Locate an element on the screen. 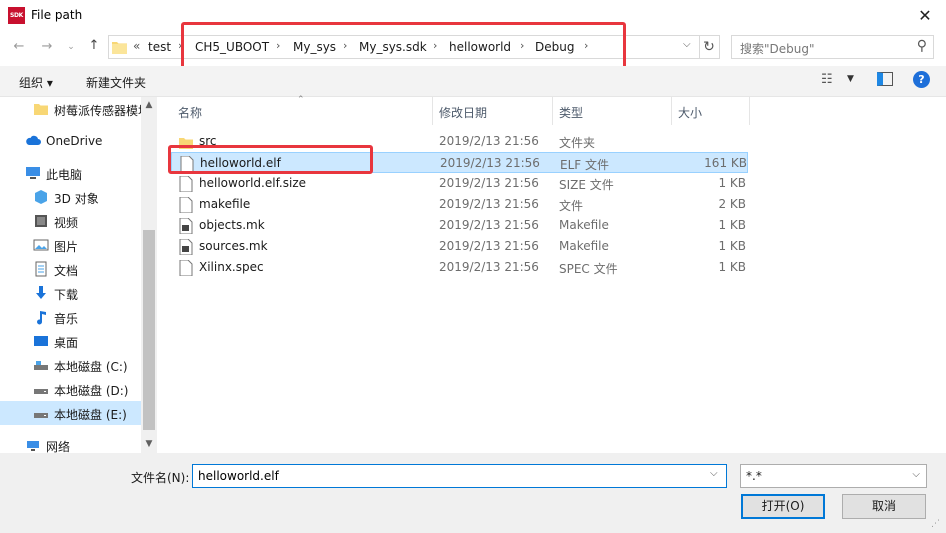 This screenshot has width=946, height=533. file-name: Xilinx.spec is located at coordinates (231, 267).